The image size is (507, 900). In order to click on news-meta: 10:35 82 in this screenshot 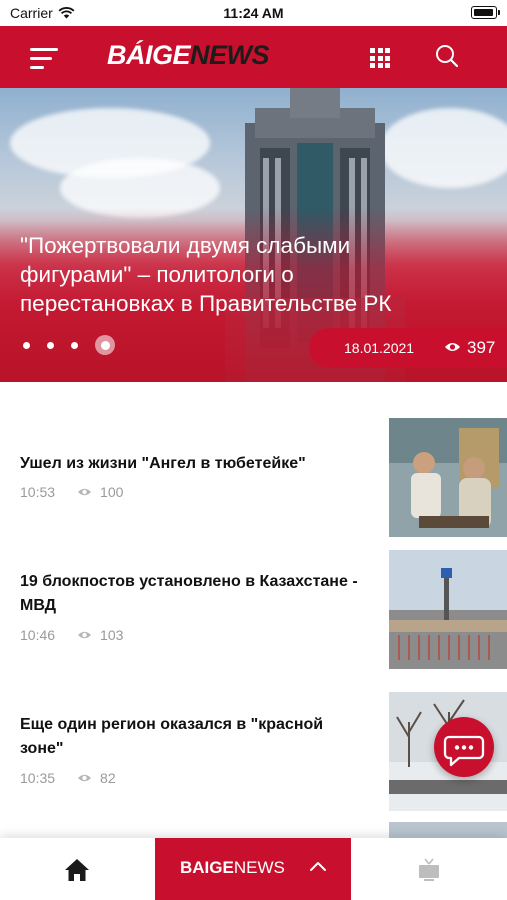, I will do `click(68, 778)`.